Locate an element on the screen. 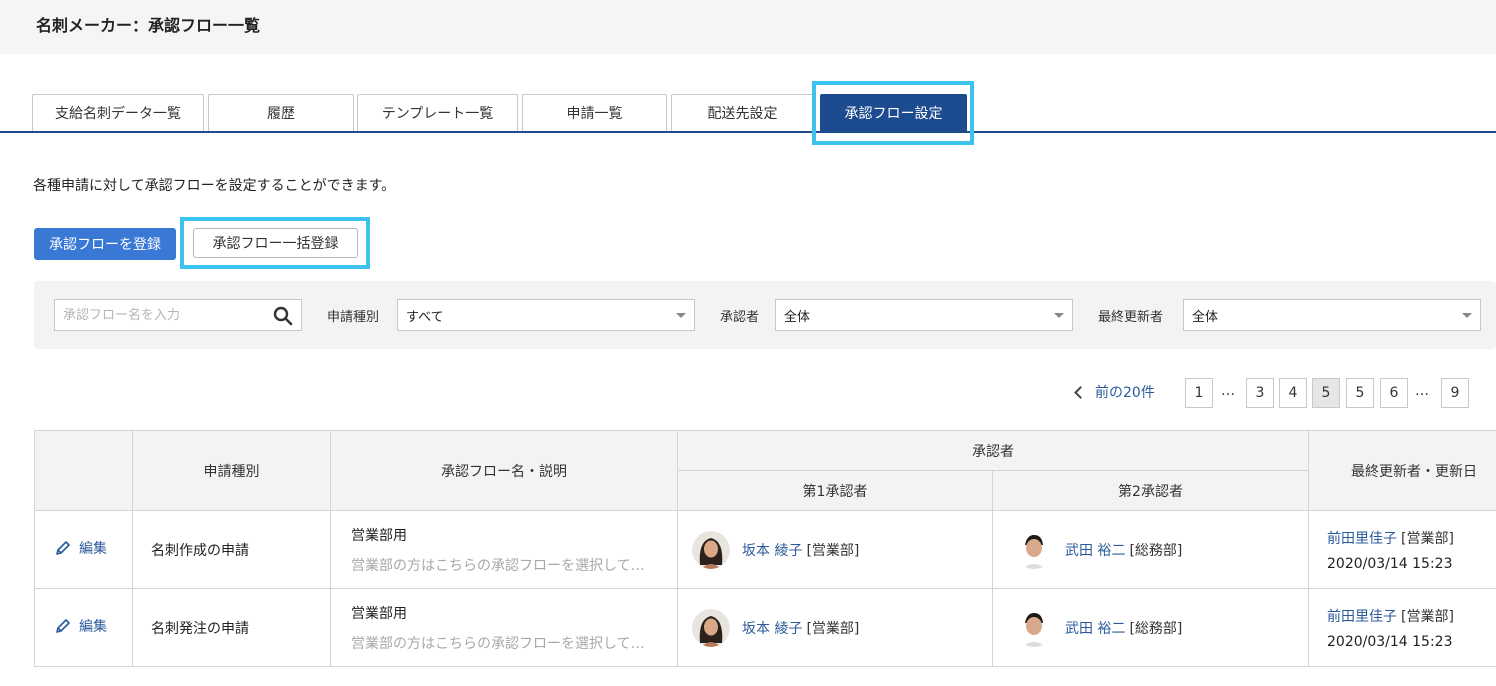  tab-request-list: 申請一覧 is located at coordinates (594, 112).